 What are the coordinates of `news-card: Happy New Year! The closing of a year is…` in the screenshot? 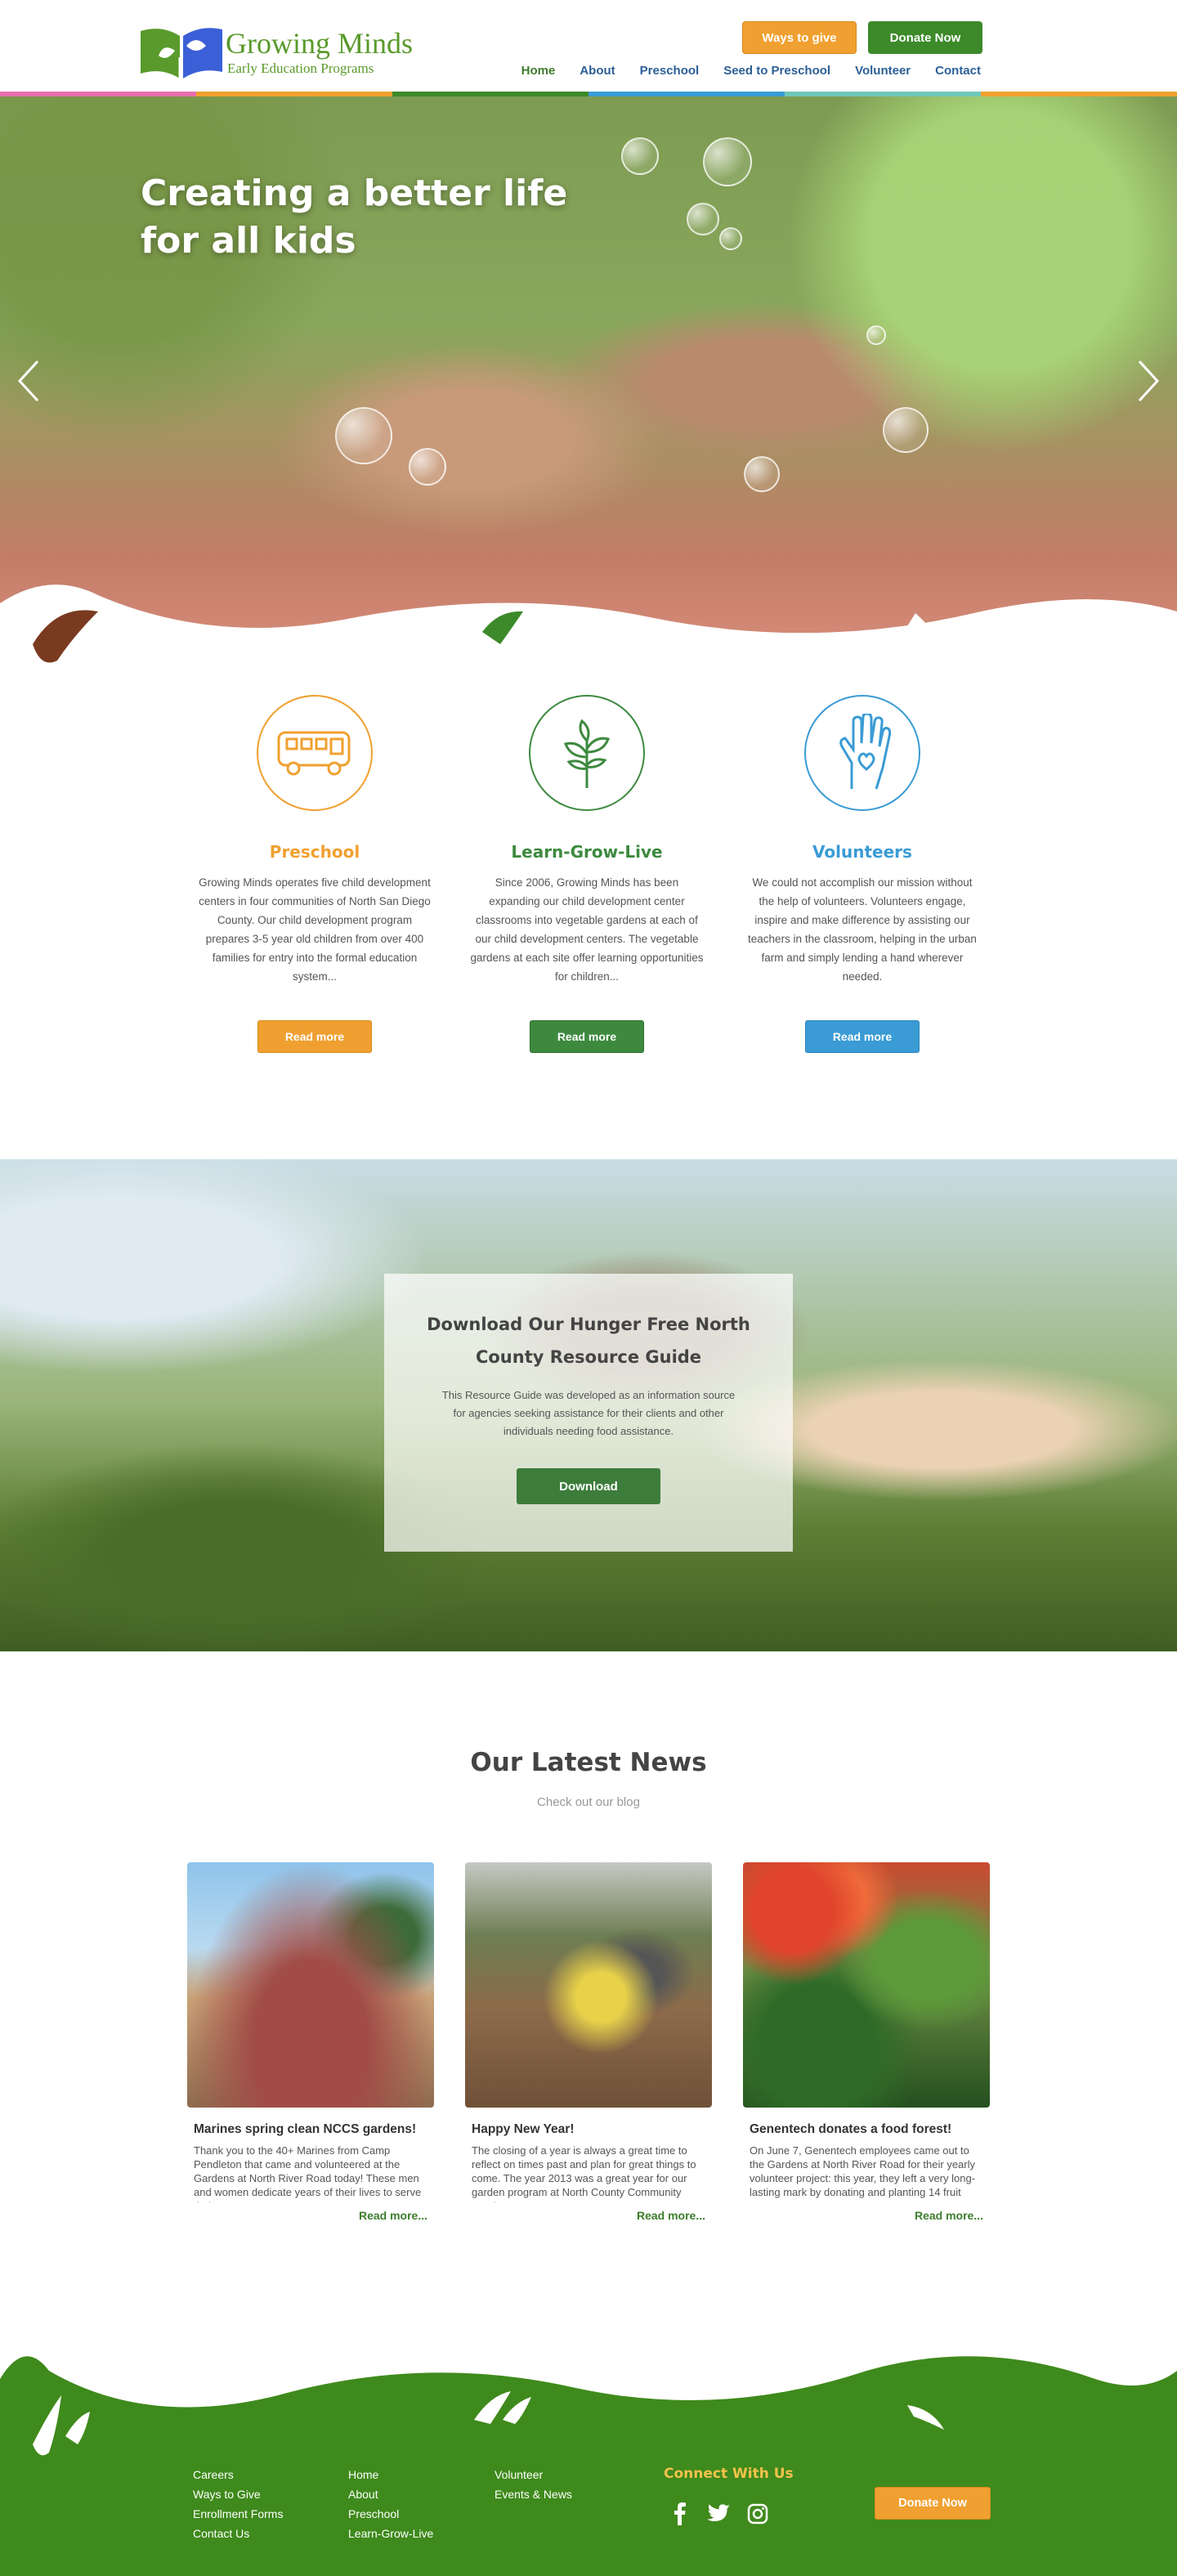 It's located at (588, 2042).